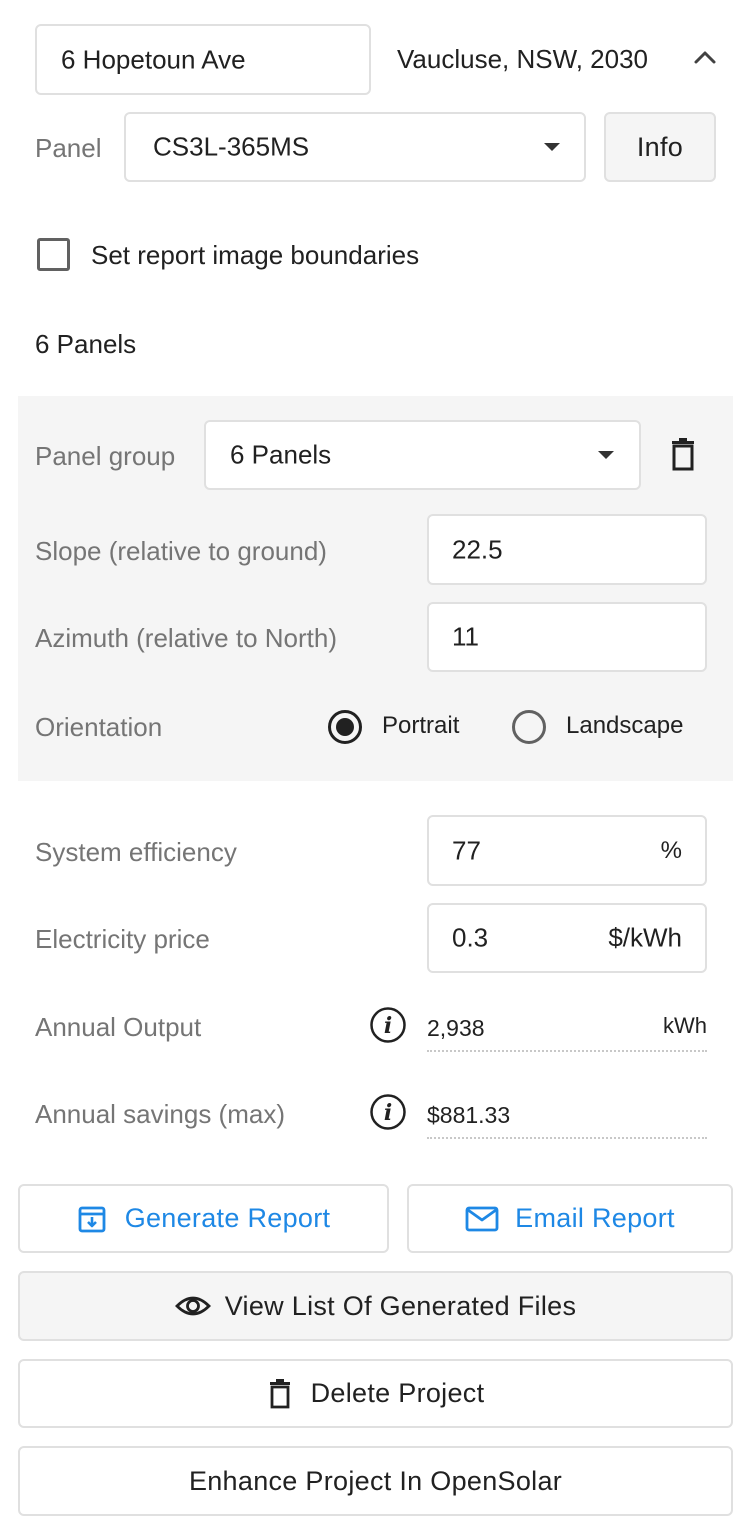 The height and width of the screenshot is (1529, 750). What do you see at coordinates (522, 59) in the screenshot?
I see `locality-text: Vaucluse, NSW, 2030` at bounding box center [522, 59].